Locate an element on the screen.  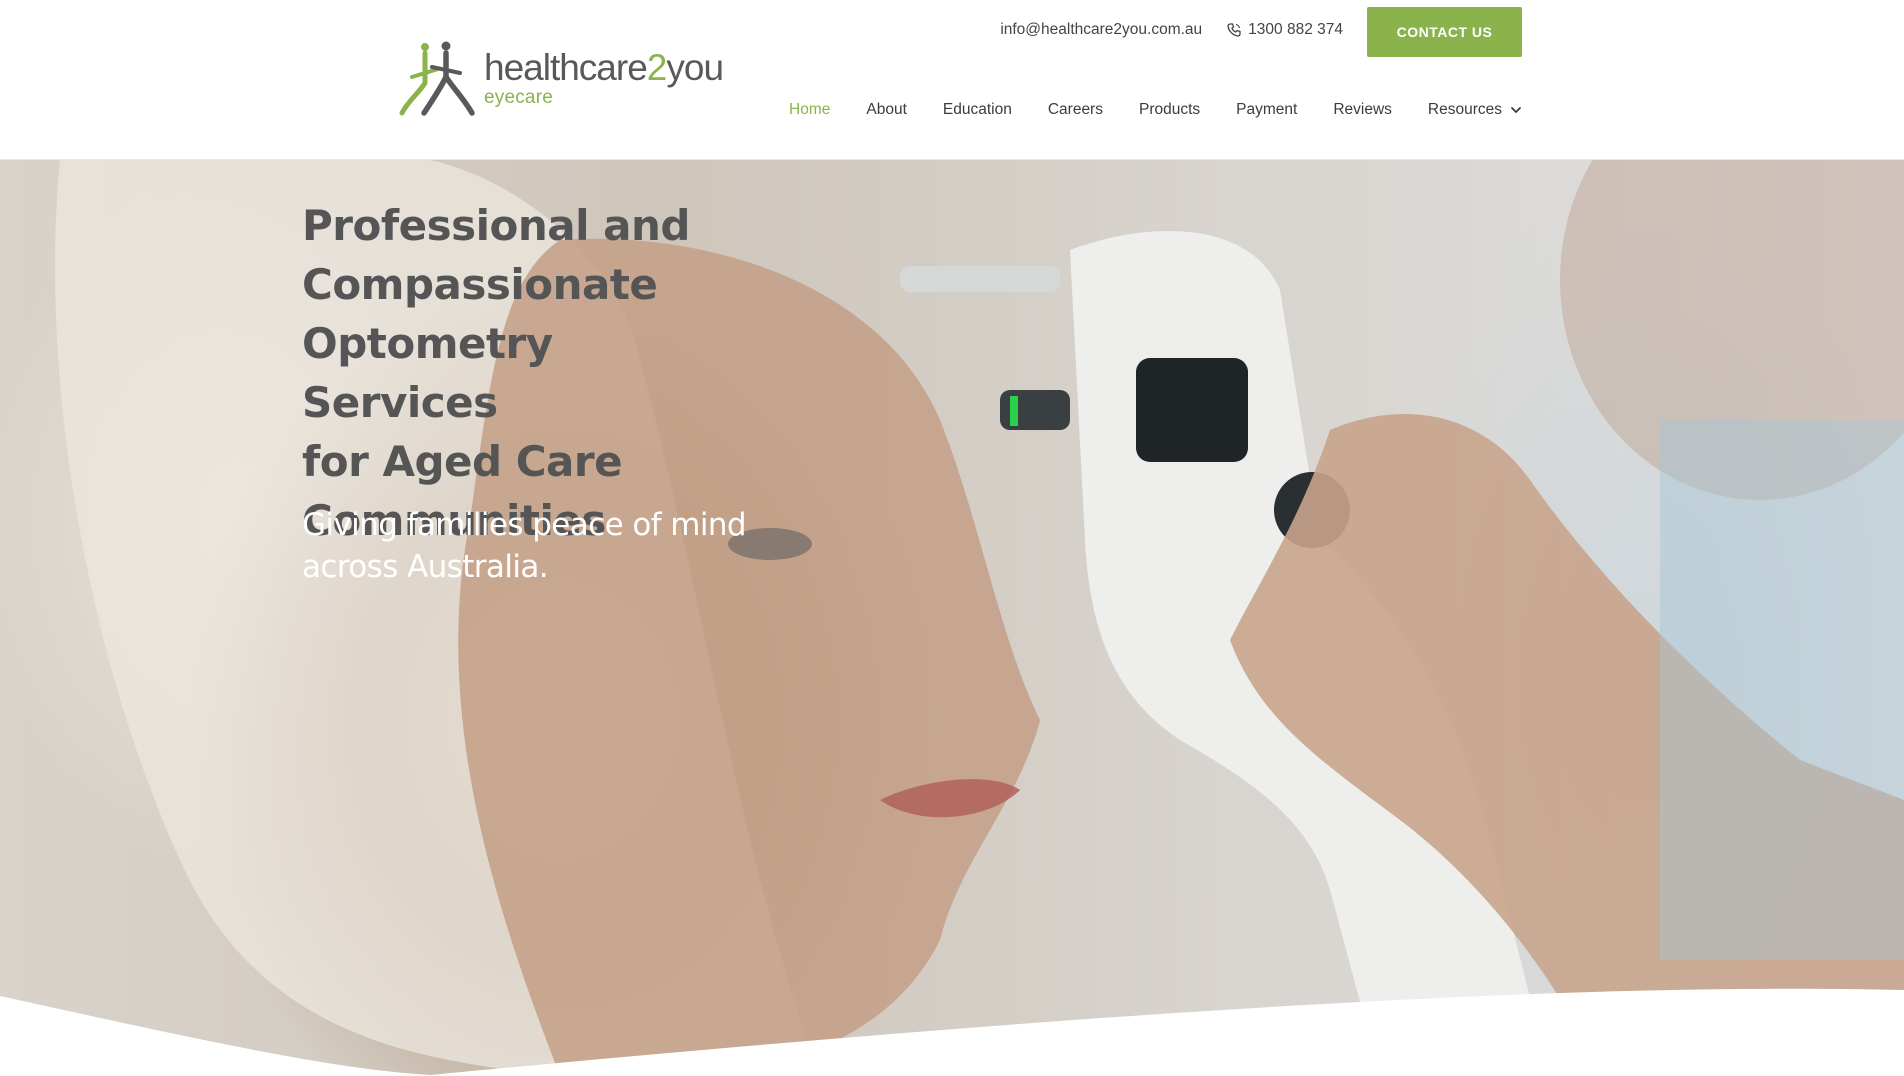
contact-us-button: CONTACT US is located at coordinates (1444, 32).